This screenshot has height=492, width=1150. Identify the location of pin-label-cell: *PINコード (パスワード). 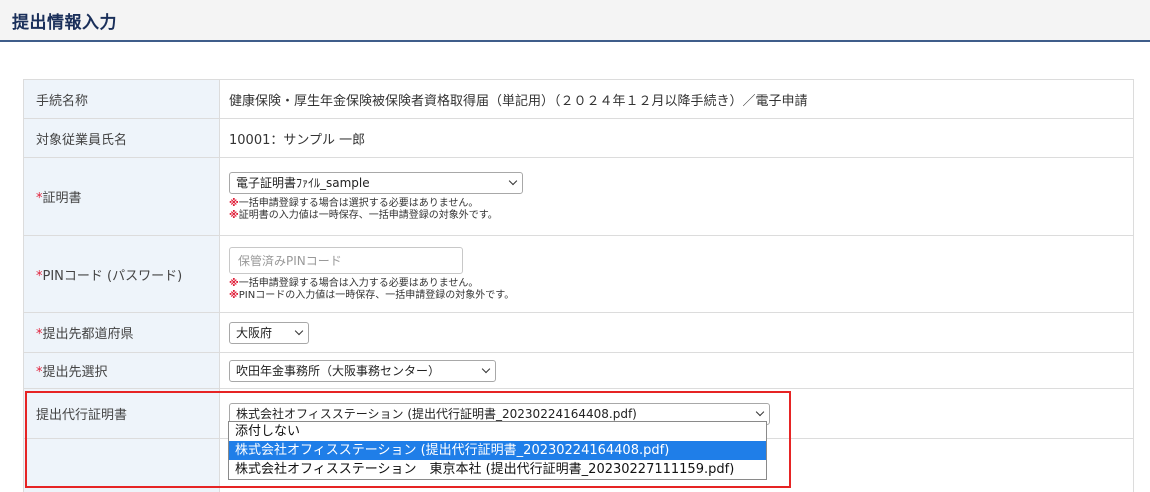
(121, 274).